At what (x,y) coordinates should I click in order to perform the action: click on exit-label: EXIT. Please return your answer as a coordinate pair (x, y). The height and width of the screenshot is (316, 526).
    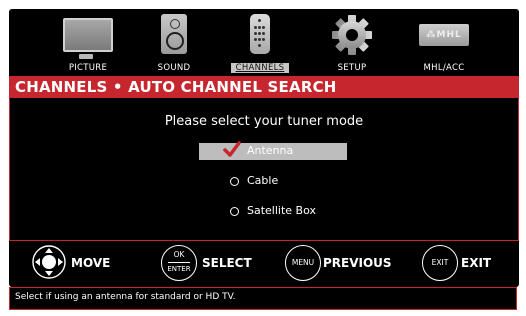
    Looking at the image, I should click on (476, 263).